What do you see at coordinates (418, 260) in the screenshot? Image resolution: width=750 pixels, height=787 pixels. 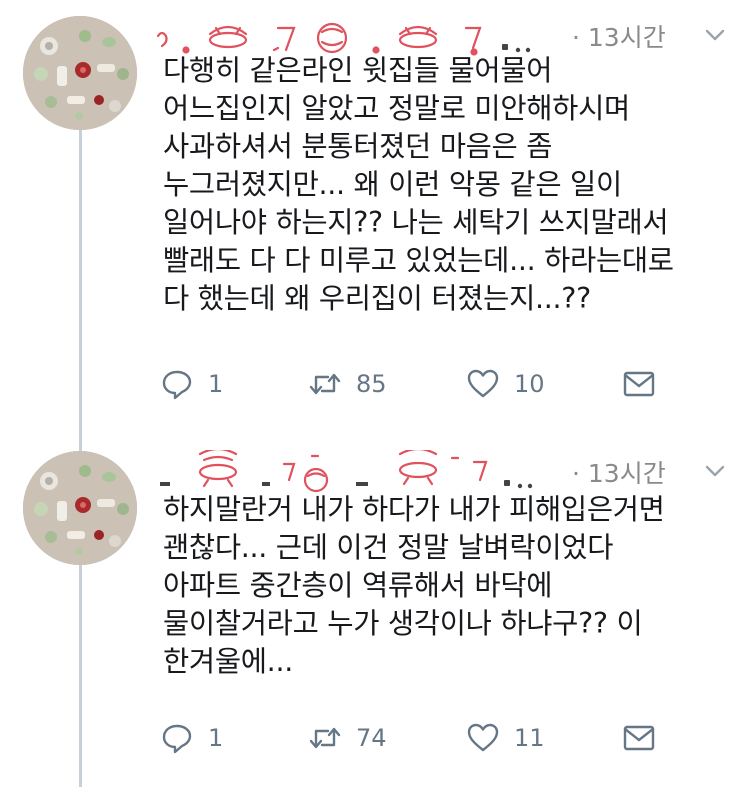 I see `tweet-text-line: 빨래도 다 다 미루고 있었는데... 하라는대로` at bounding box center [418, 260].